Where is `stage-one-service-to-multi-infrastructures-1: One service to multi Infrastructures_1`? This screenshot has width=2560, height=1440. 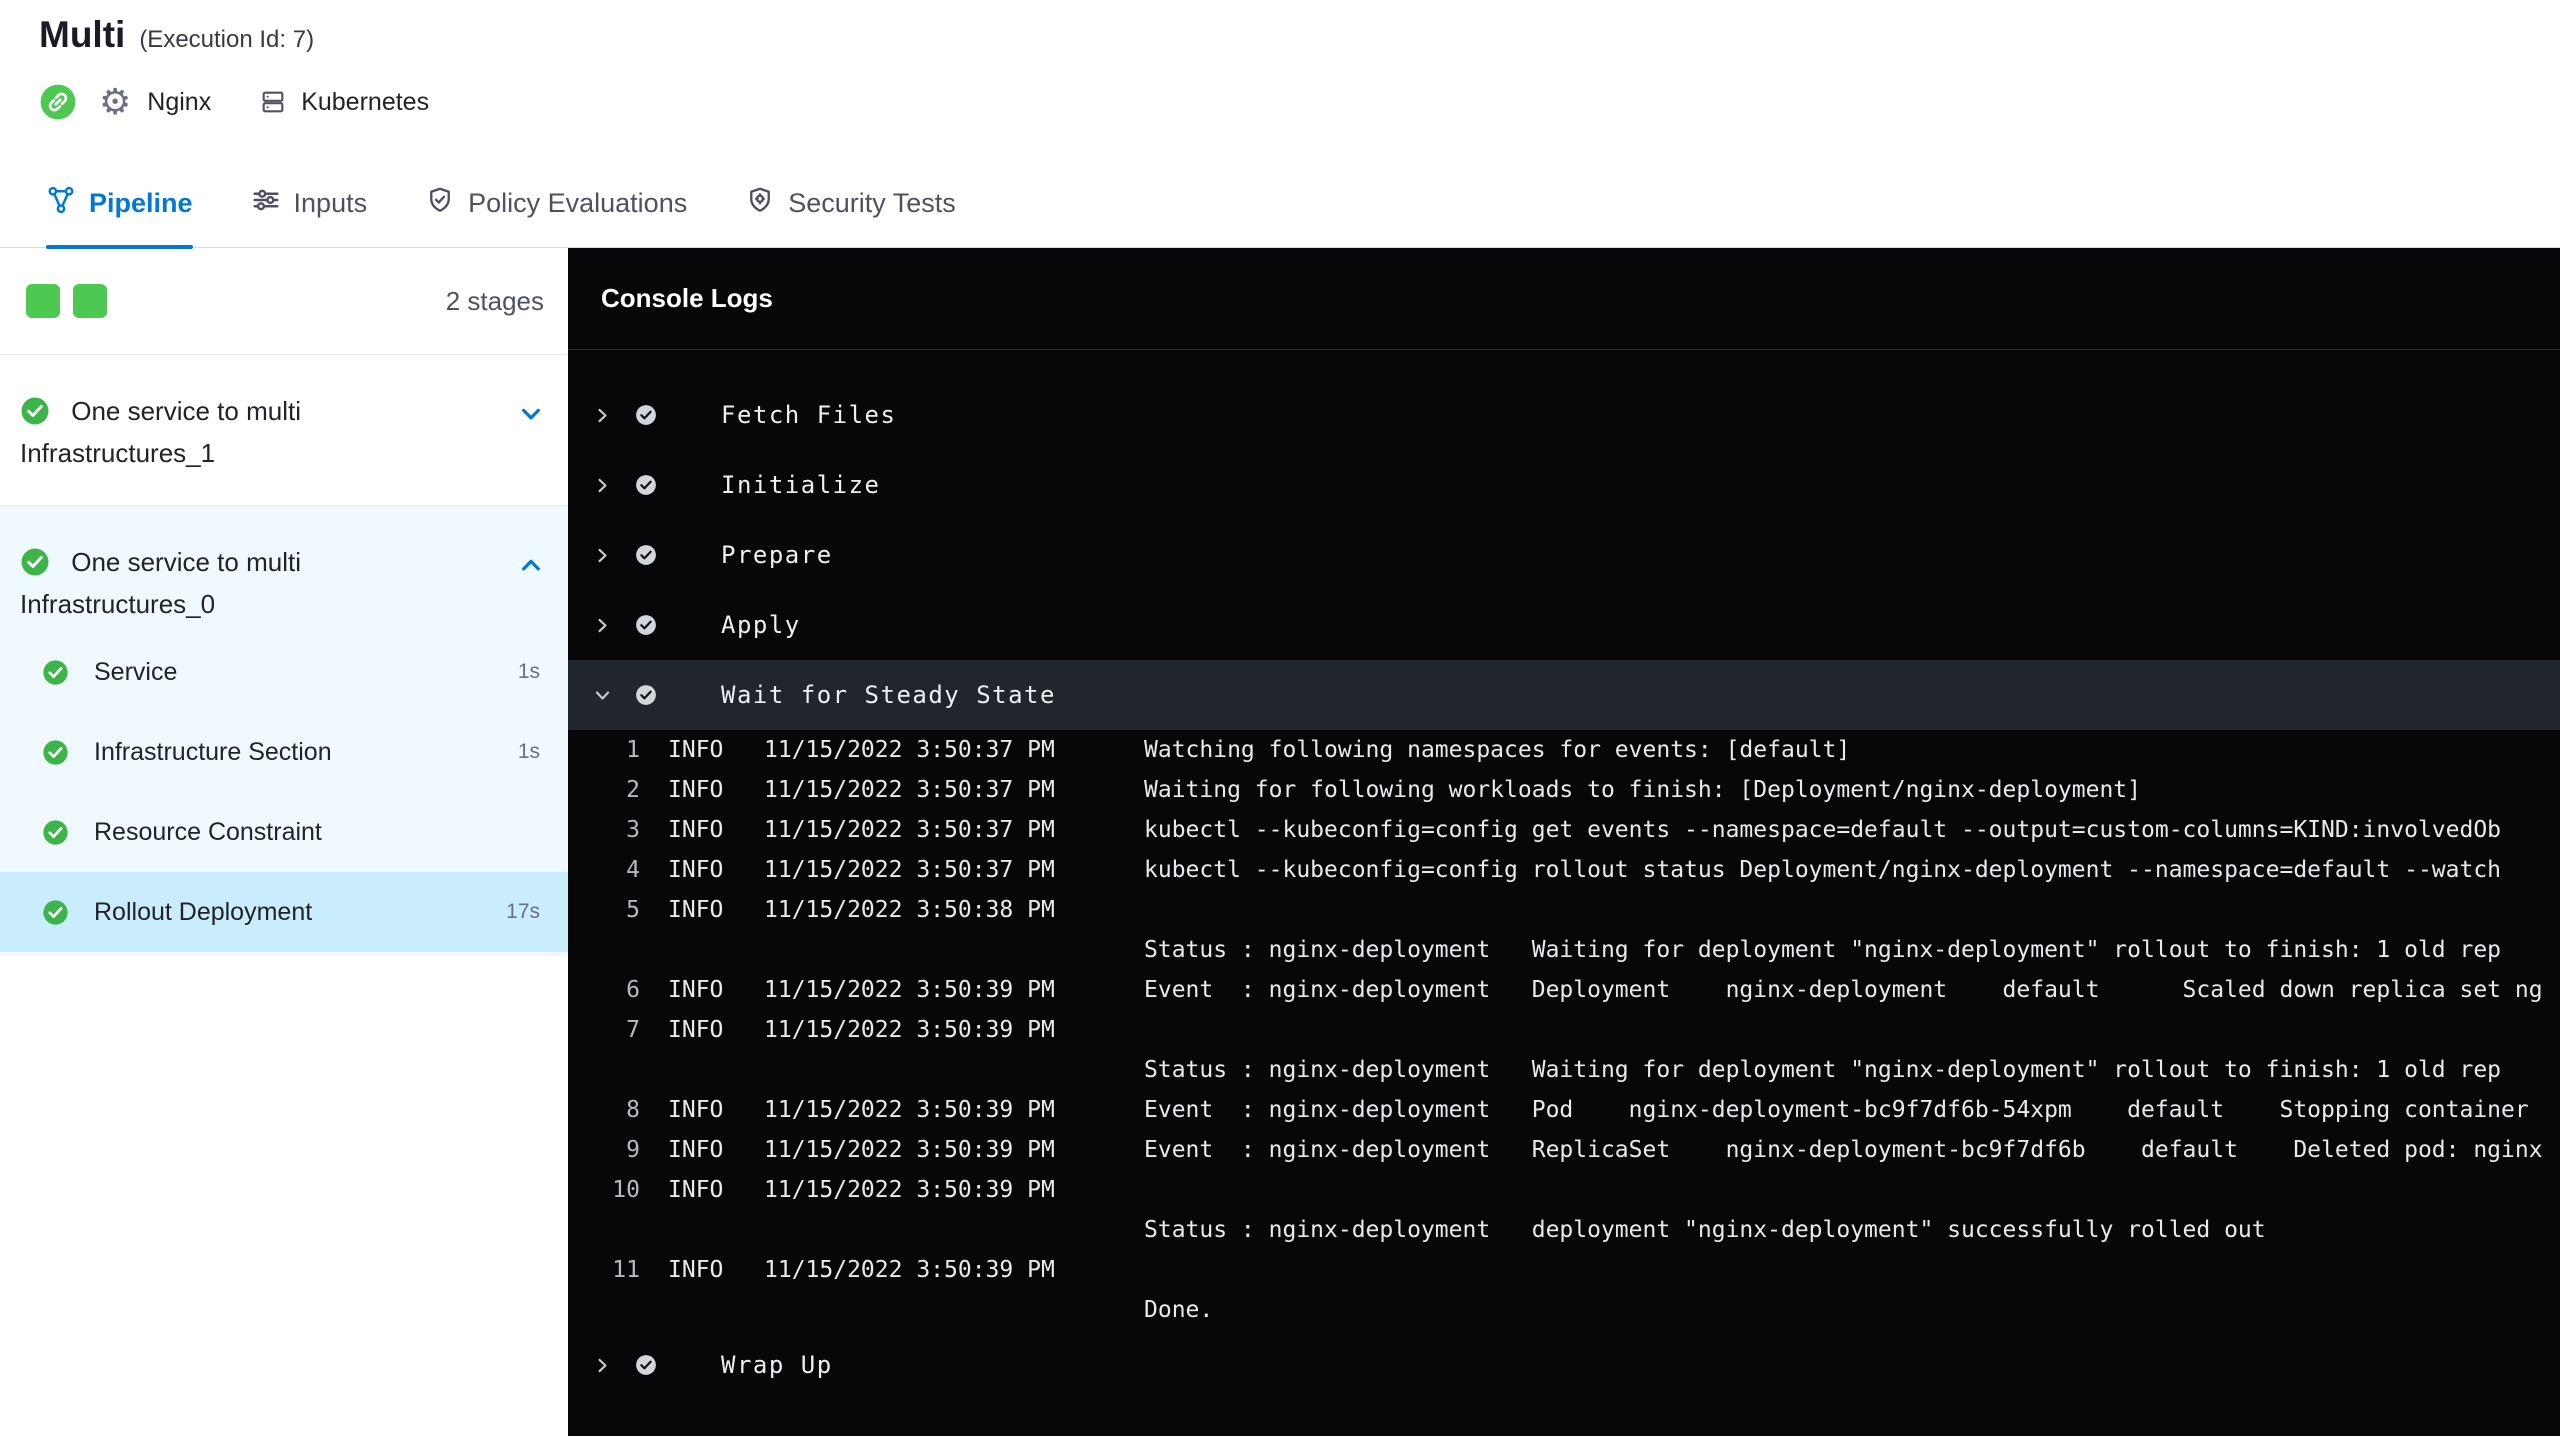
stage-one-service-to-multi-infrastructures-1: One service to multi Infrastructures_1 is located at coordinates (284, 430).